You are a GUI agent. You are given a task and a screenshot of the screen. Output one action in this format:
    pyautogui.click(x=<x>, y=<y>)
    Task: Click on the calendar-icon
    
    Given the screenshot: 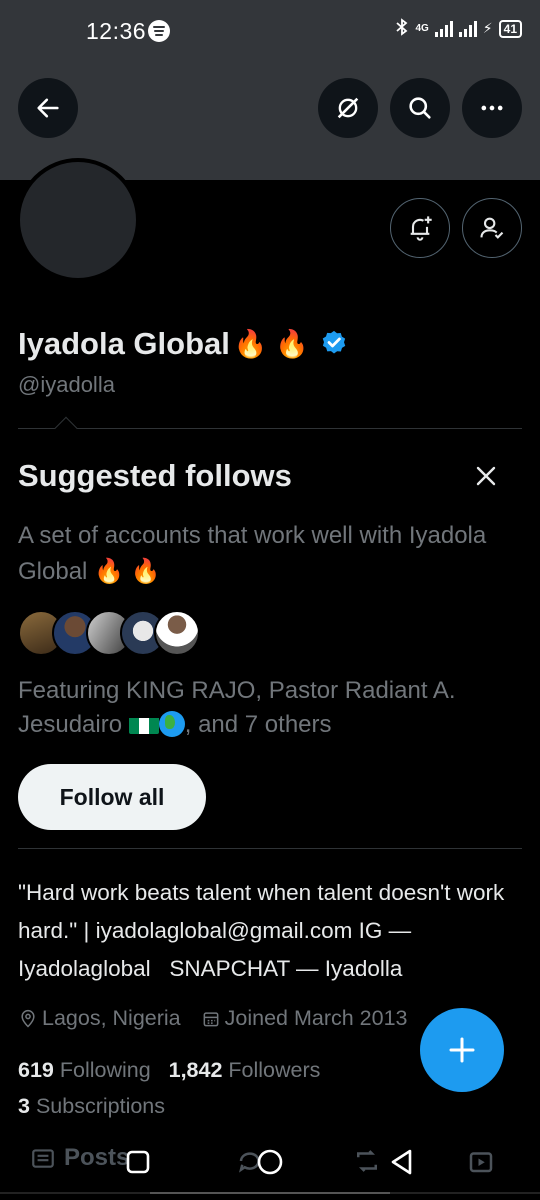 What is the action you would take?
    pyautogui.click(x=211, y=1018)
    